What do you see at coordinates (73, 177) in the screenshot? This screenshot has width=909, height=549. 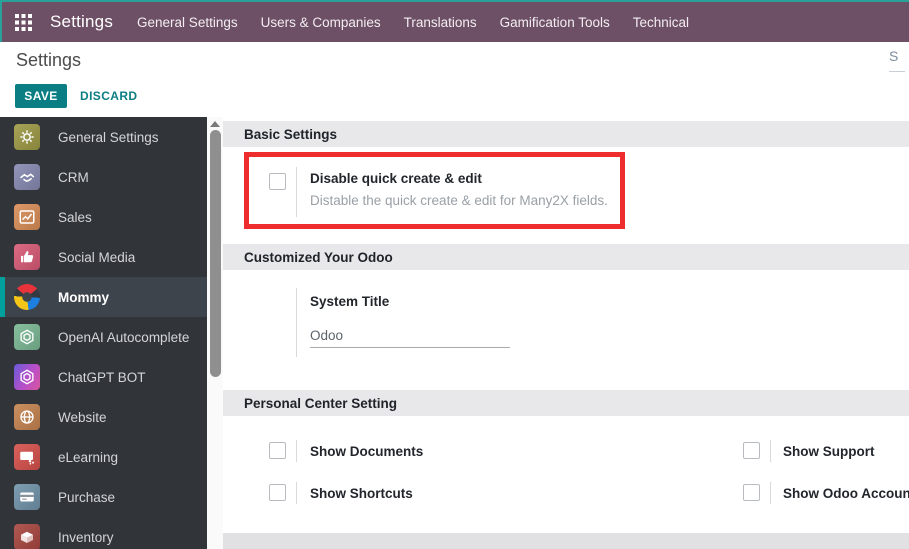 I see `sidebar-item-label: CRM` at bounding box center [73, 177].